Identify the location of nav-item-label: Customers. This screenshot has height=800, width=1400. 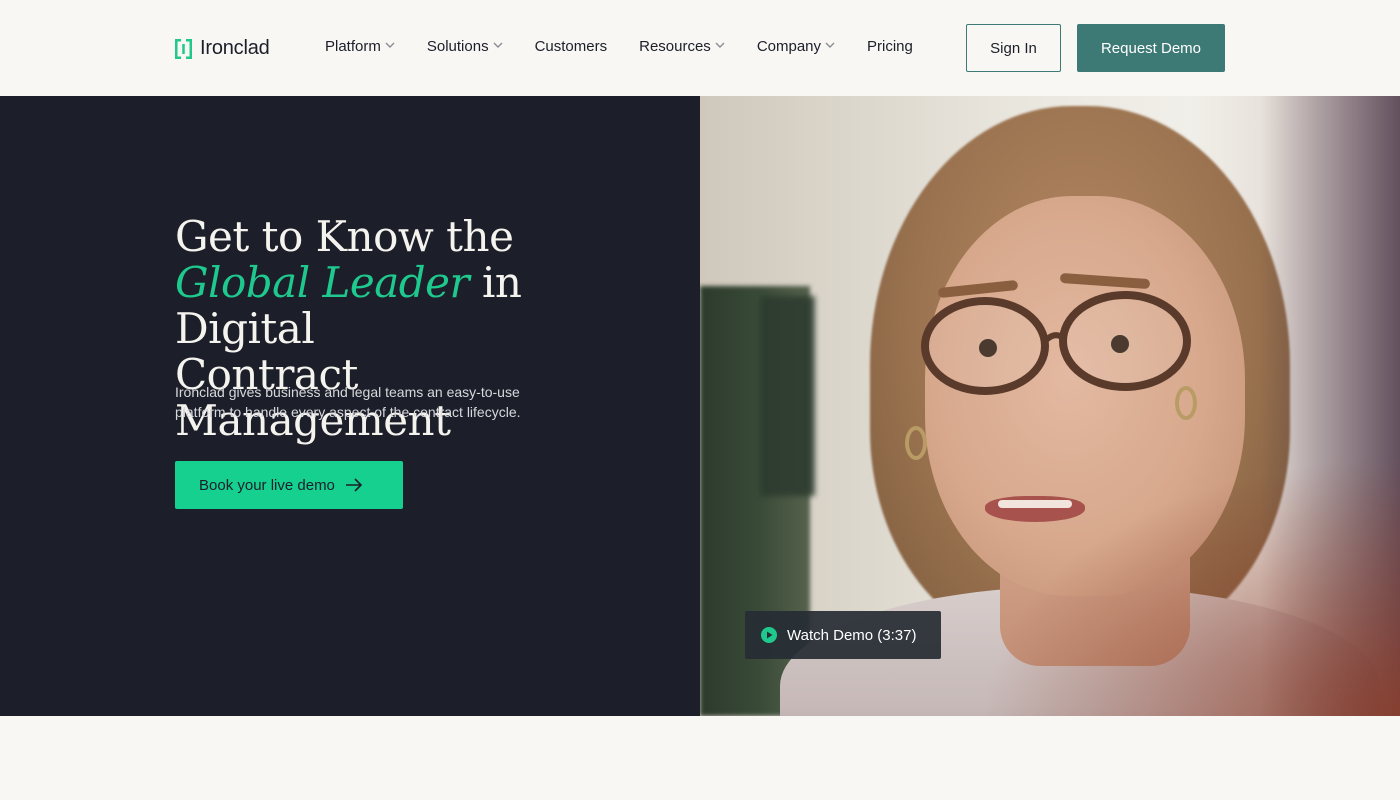
(571, 46).